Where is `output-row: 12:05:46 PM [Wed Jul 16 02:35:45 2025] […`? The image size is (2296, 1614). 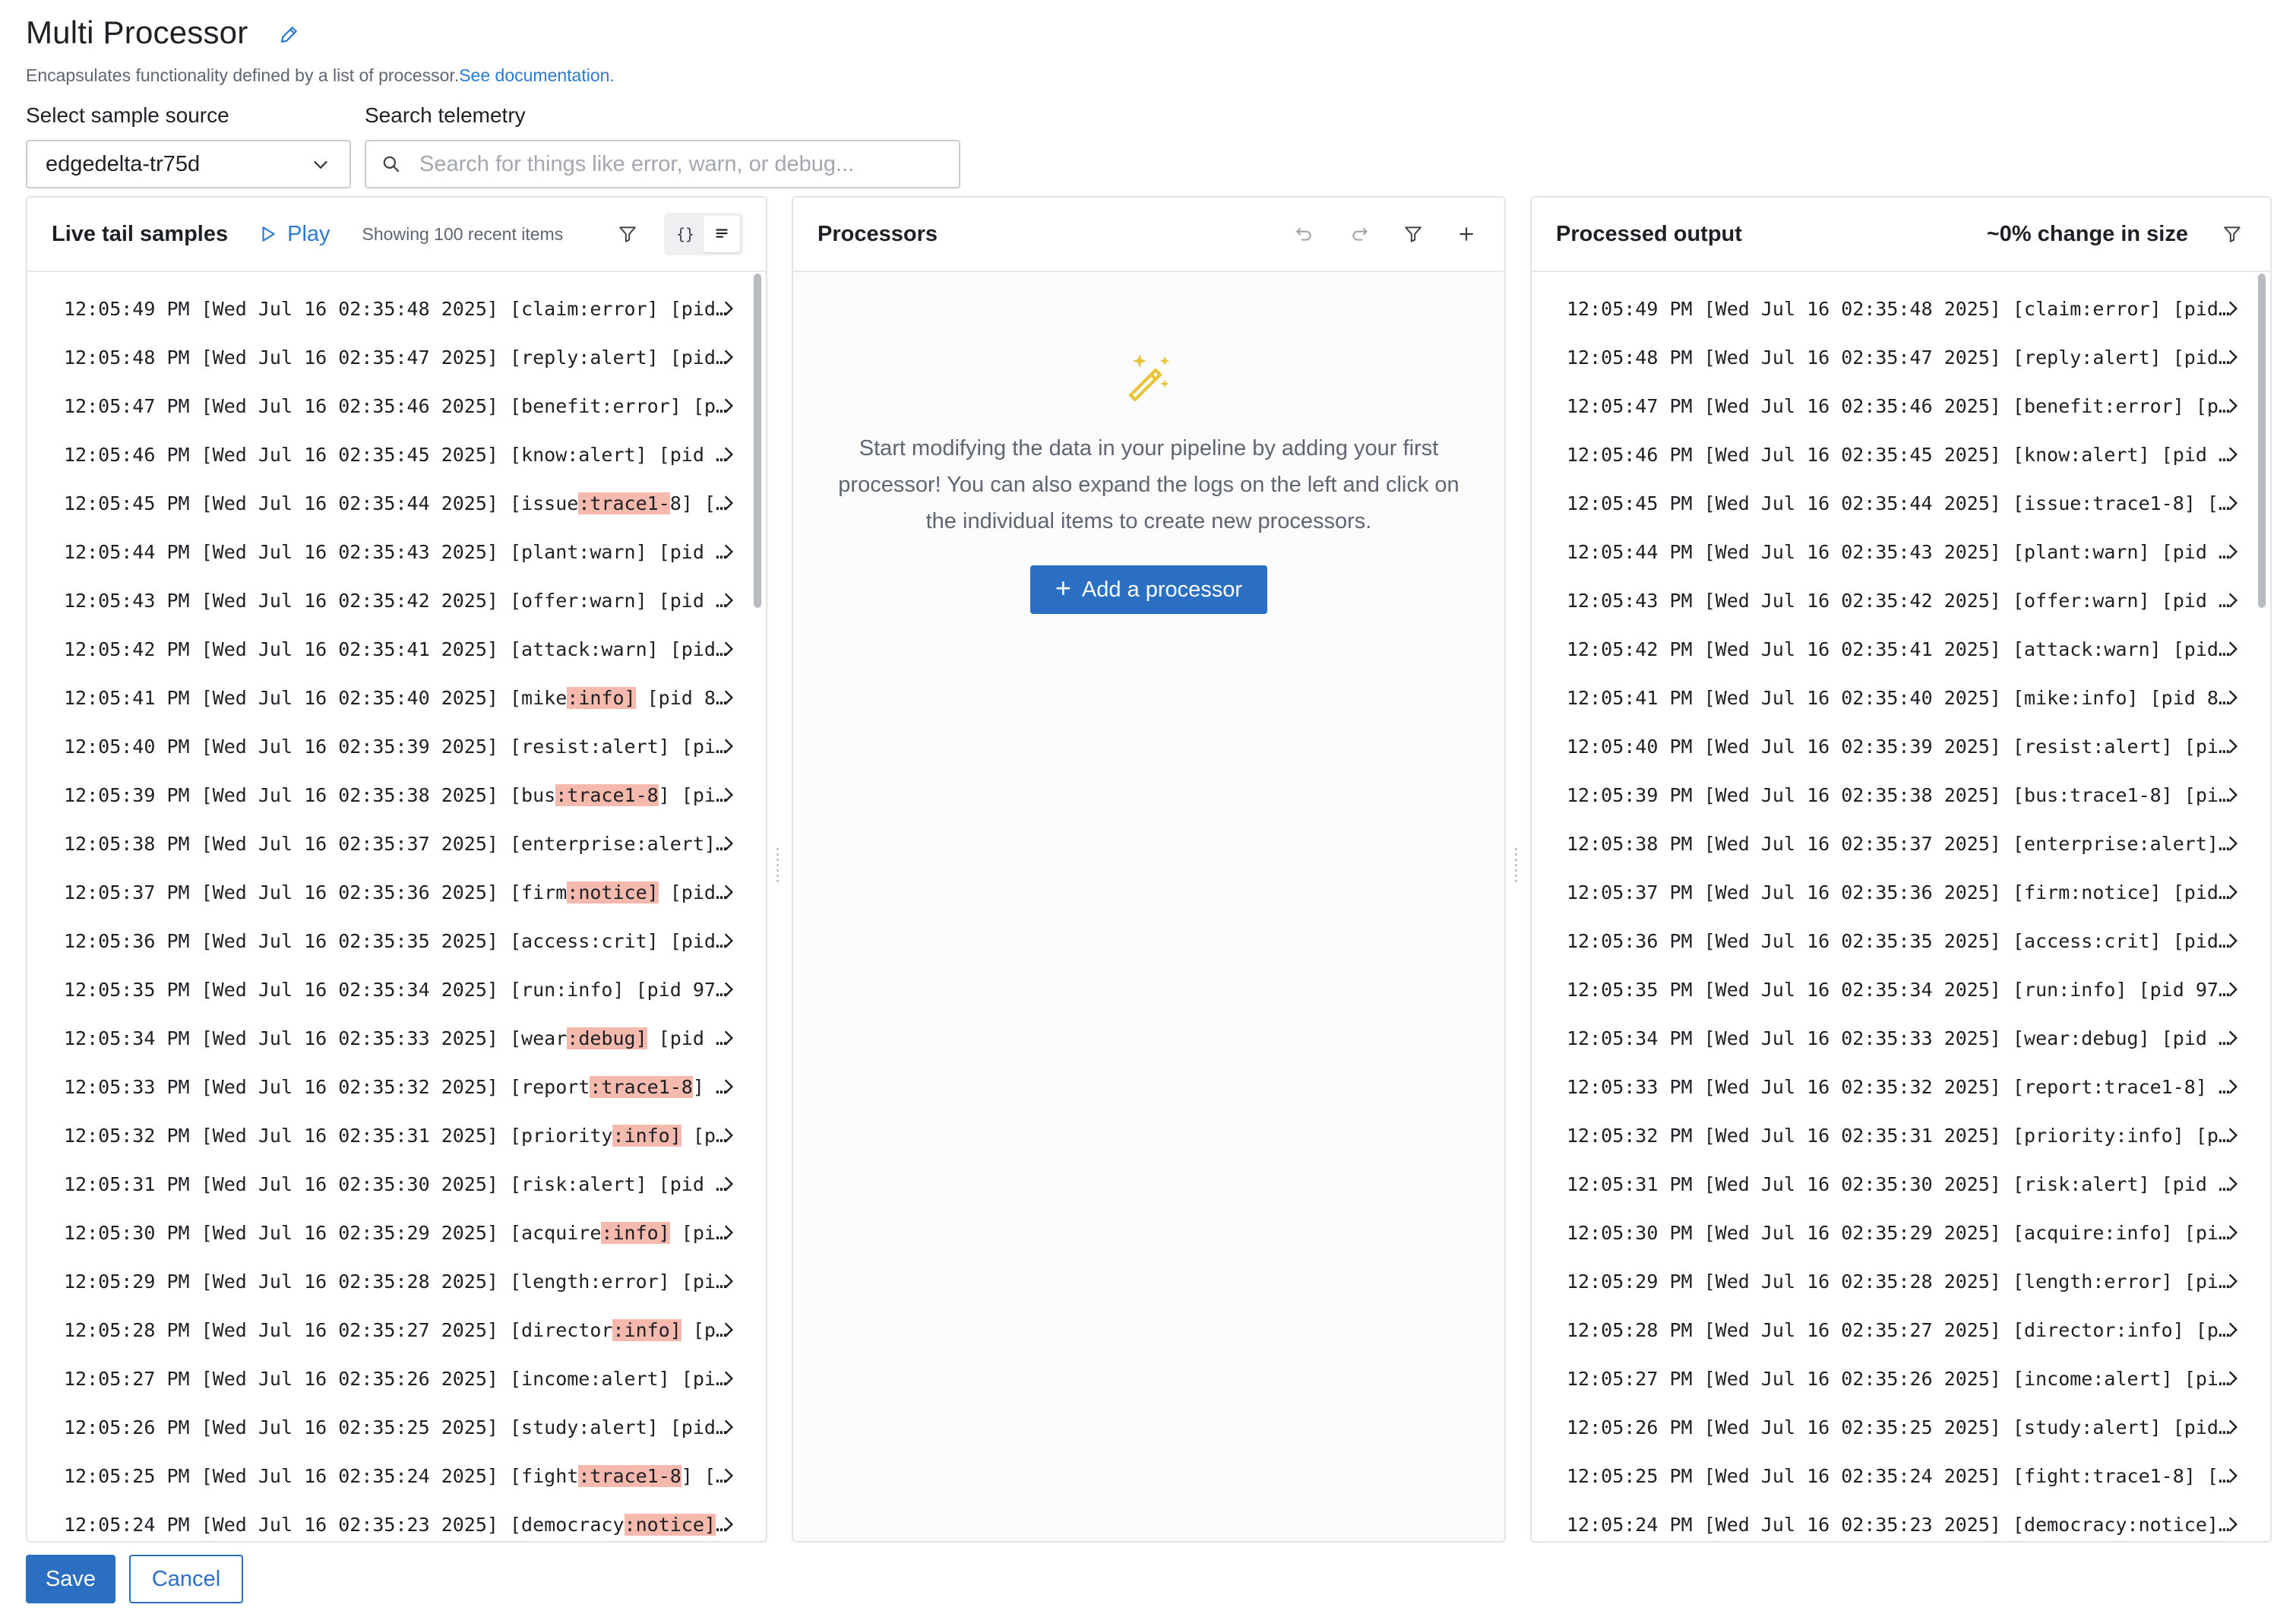 output-row: 12:05:46 PM [Wed Jul 16 02:35:45 2025] [… is located at coordinates (1901, 455).